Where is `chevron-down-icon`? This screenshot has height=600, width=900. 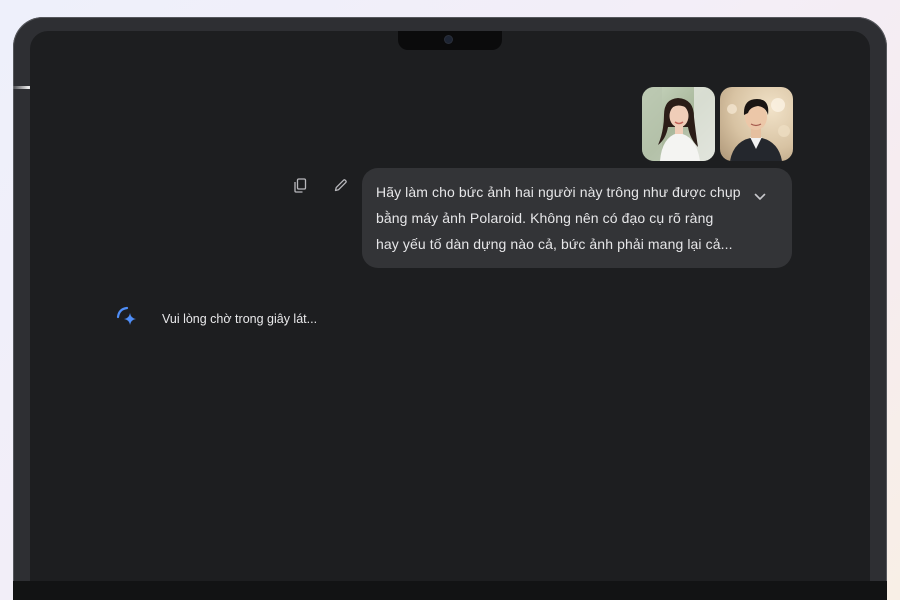
chevron-down-icon is located at coordinates (760, 196).